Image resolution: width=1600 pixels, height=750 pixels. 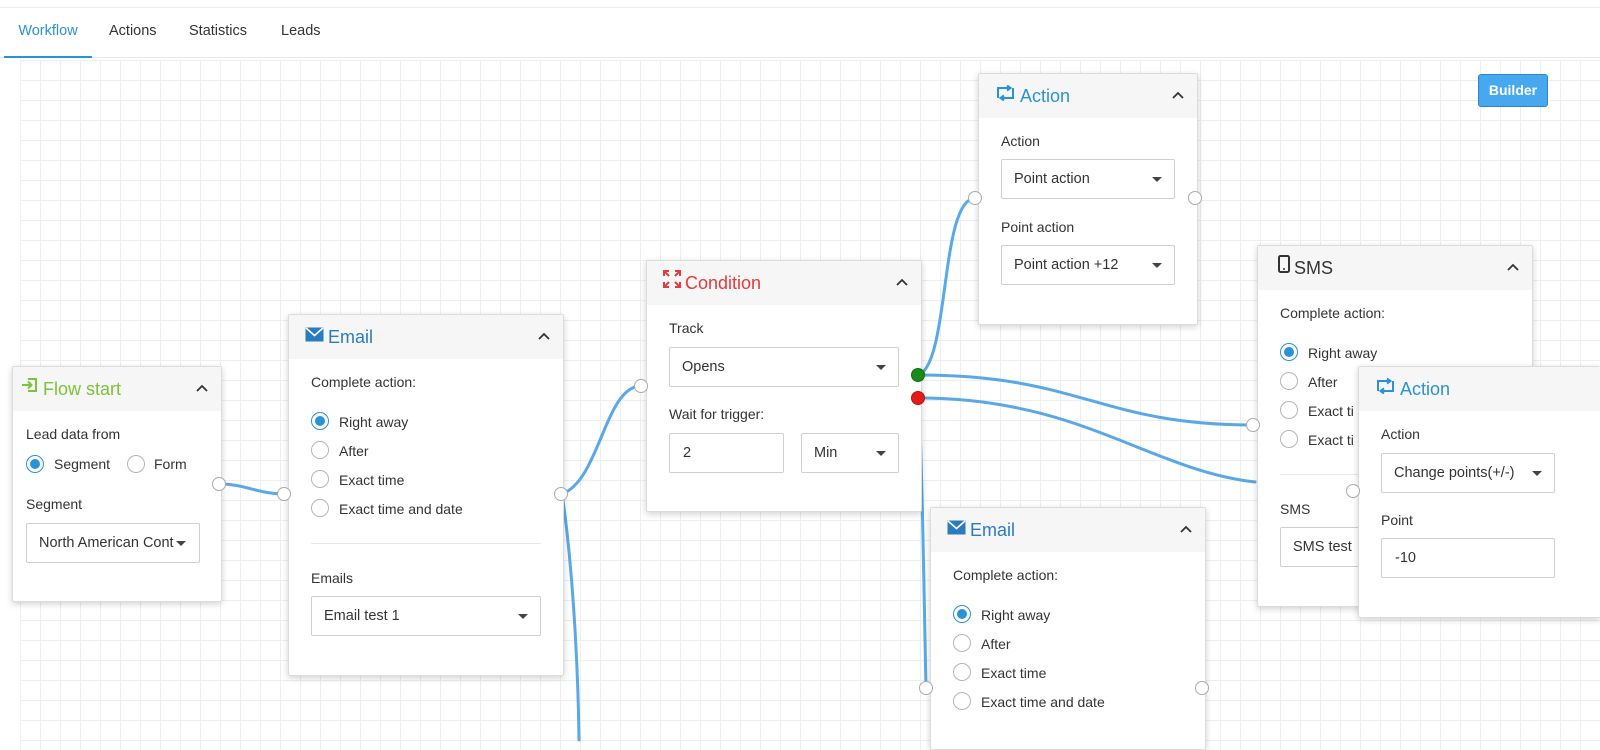 I want to click on condition-input-port, so click(x=641, y=386).